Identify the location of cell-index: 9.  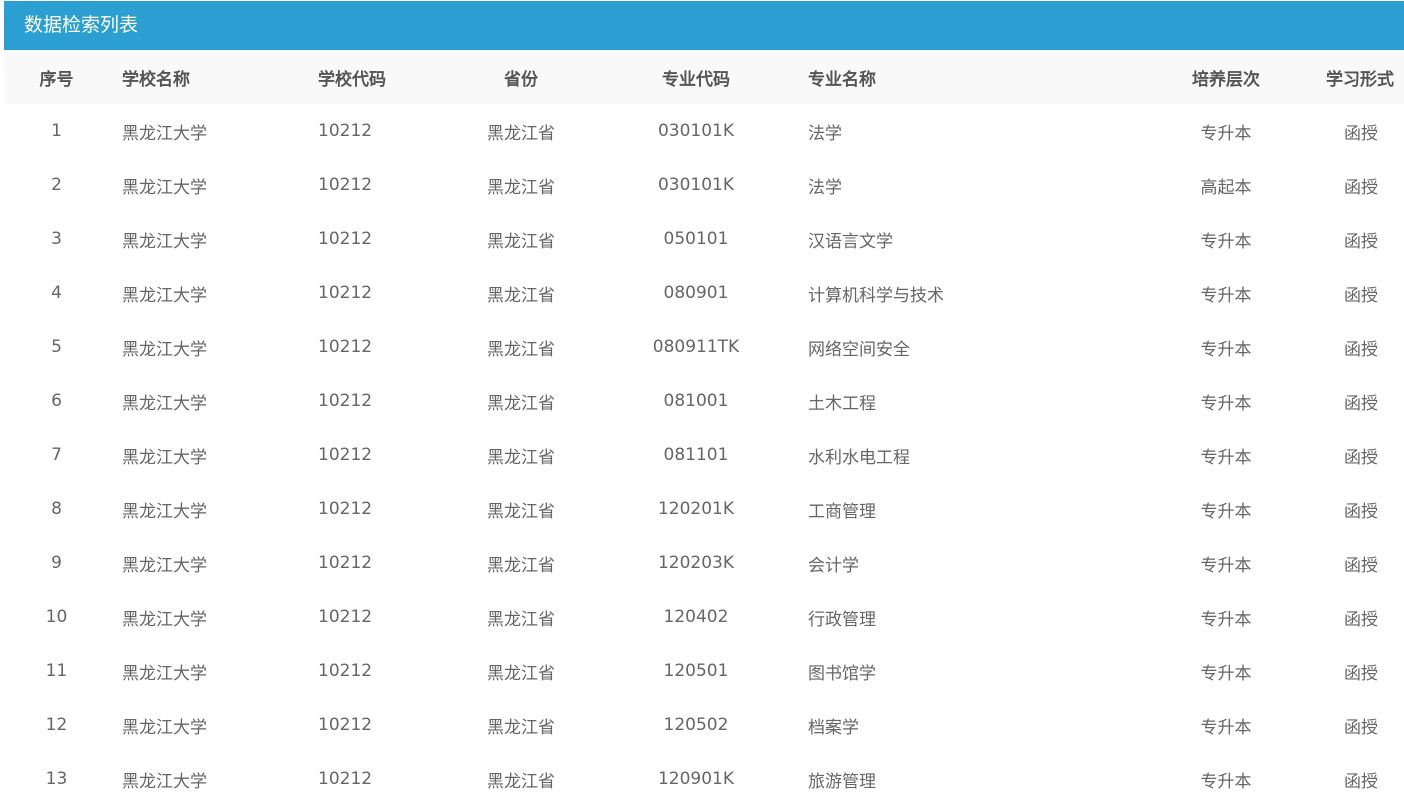
(56, 563).